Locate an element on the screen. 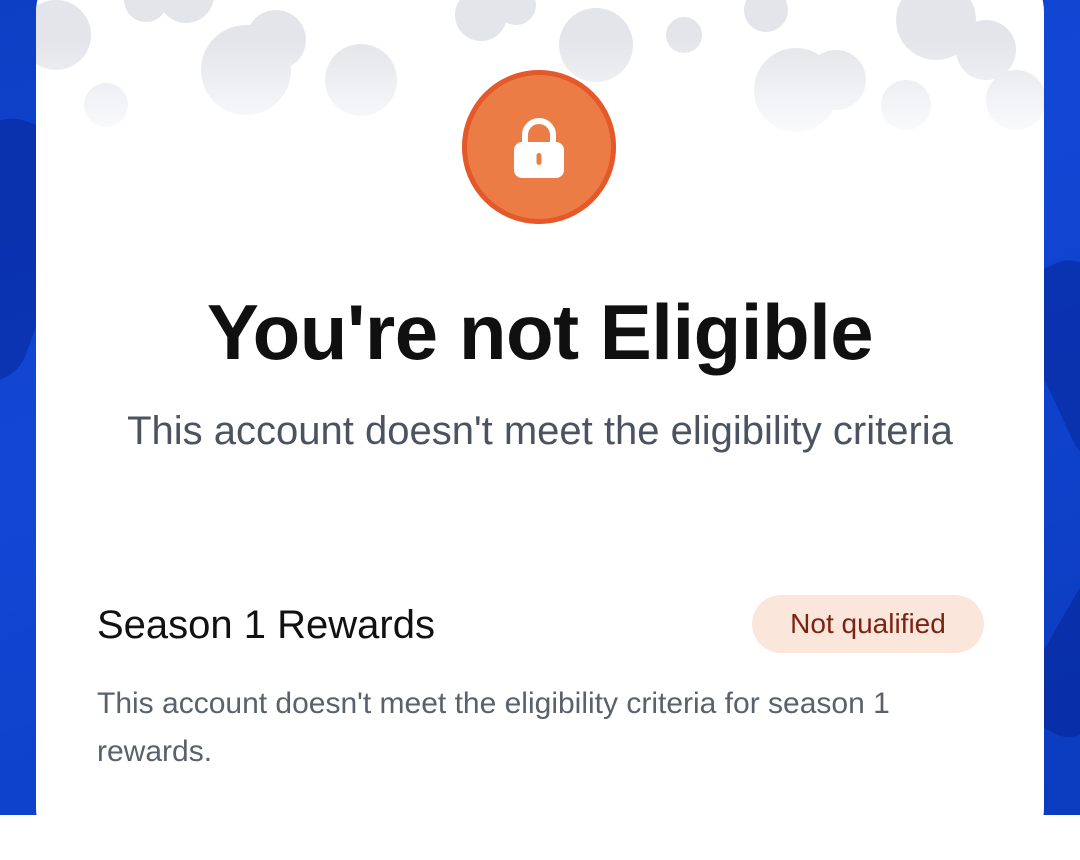 The width and height of the screenshot is (1080, 860). lock-icon is located at coordinates (539, 148).